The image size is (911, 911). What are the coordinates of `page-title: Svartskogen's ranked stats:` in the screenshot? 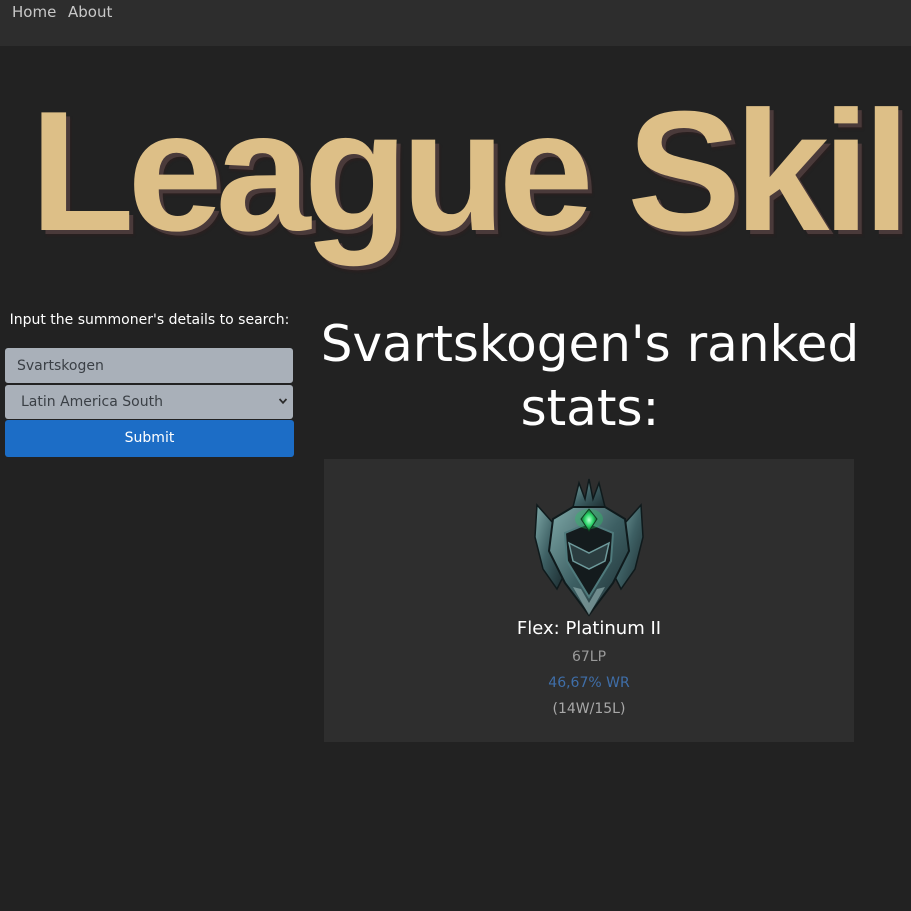 It's located at (590, 376).